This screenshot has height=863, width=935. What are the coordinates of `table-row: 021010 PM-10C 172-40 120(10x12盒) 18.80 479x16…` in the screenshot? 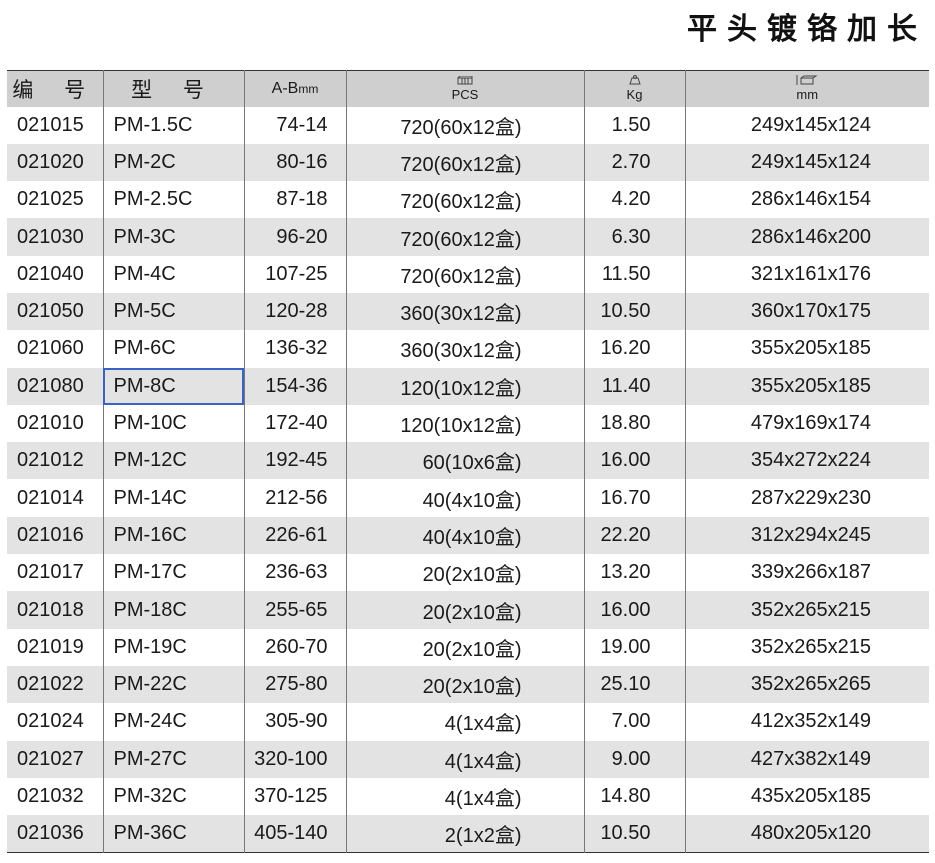 It's located at (468, 423).